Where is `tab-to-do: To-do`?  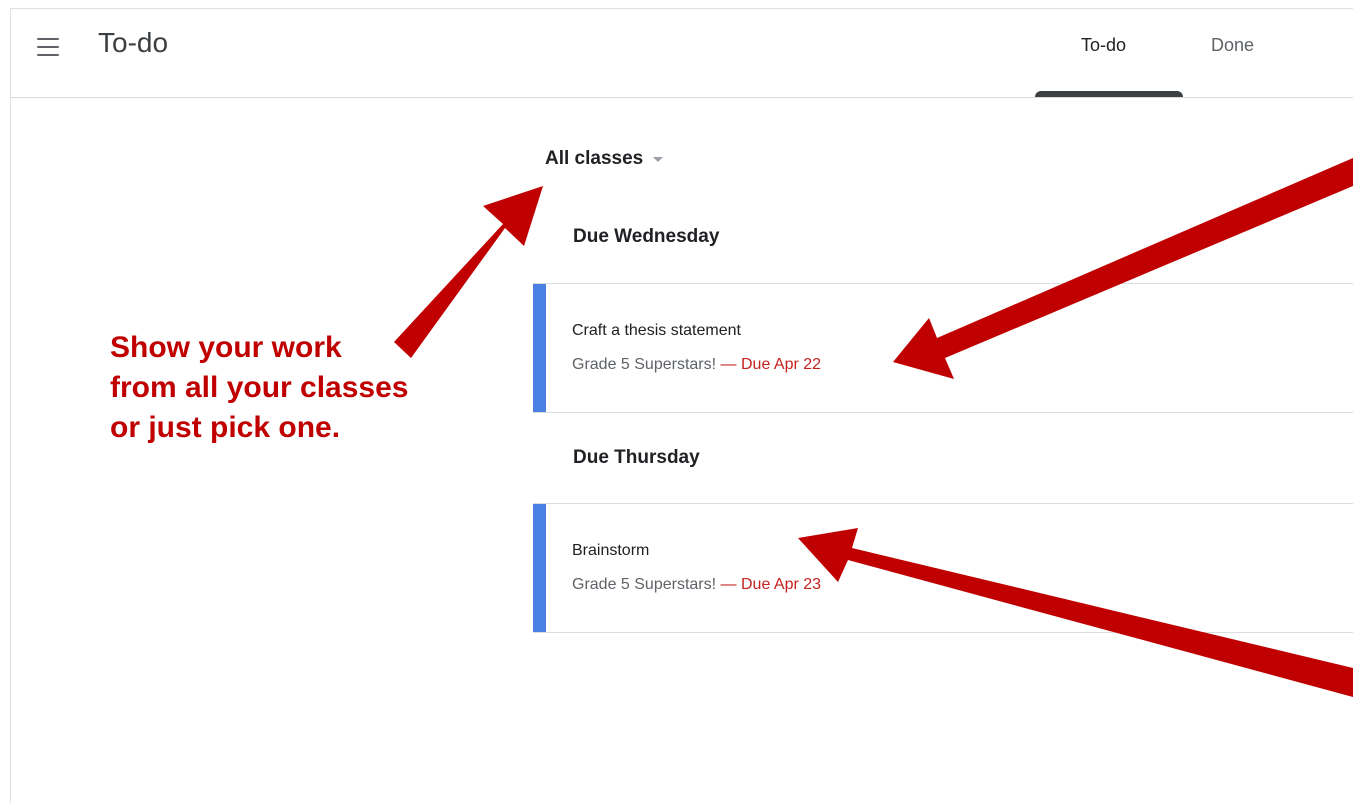 tab-to-do: To-do is located at coordinates (1103, 45).